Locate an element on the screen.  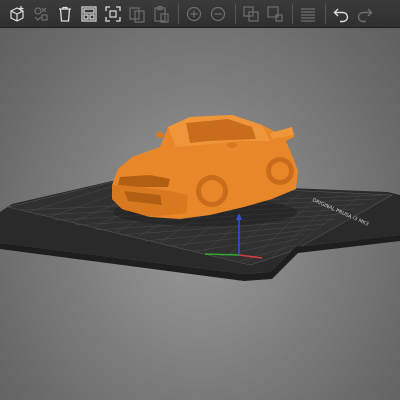
add-shape-button is located at coordinates (41, 14).